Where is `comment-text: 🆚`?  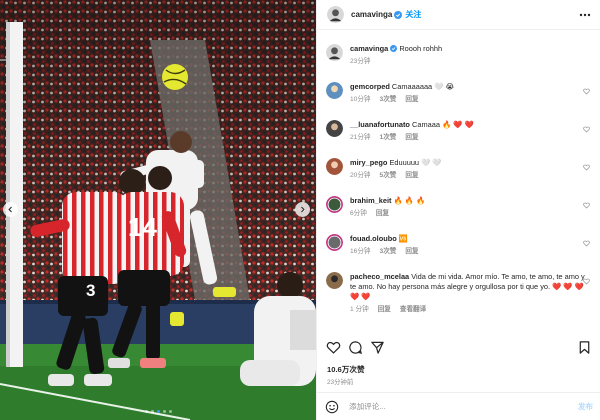
comment-text: 🆚 is located at coordinates (403, 238).